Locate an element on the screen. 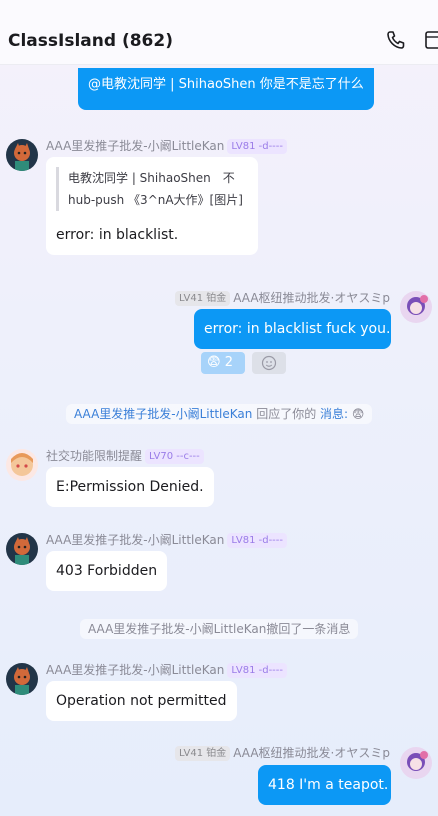 The width and height of the screenshot is (438, 816). phone-icon is located at coordinates (396, 42).